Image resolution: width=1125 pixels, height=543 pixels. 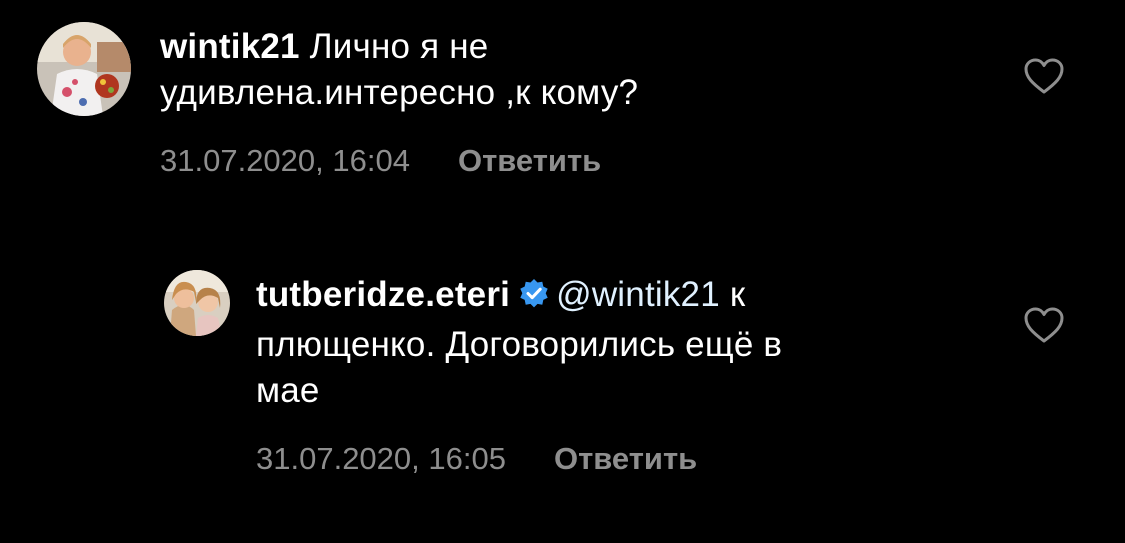 What do you see at coordinates (638, 294) in the screenshot?
I see `mention-link: @wintik21` at bounding box center [638, 294].